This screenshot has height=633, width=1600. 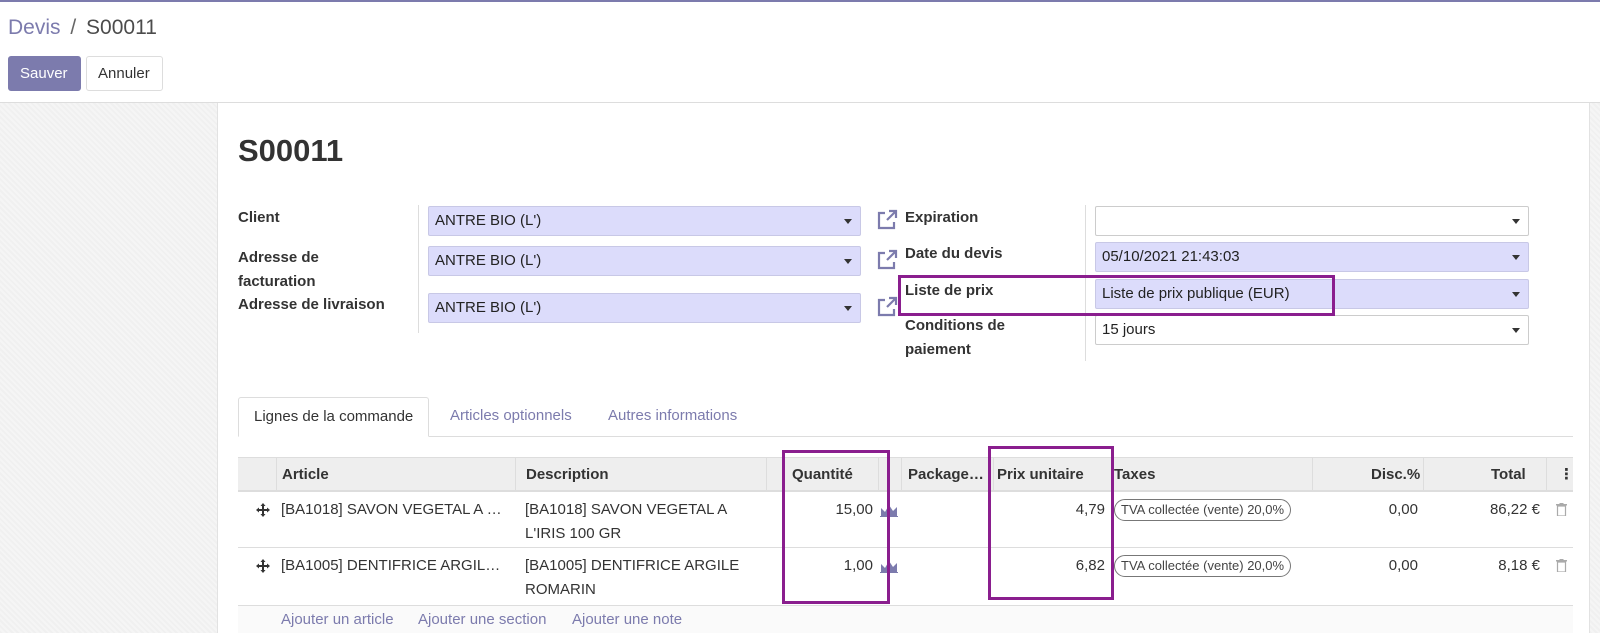 What do you see at coordinates (627, 619) in the screenshot?
I see `add-note-link: Ajouter une note` at bounding box center [627, 619].